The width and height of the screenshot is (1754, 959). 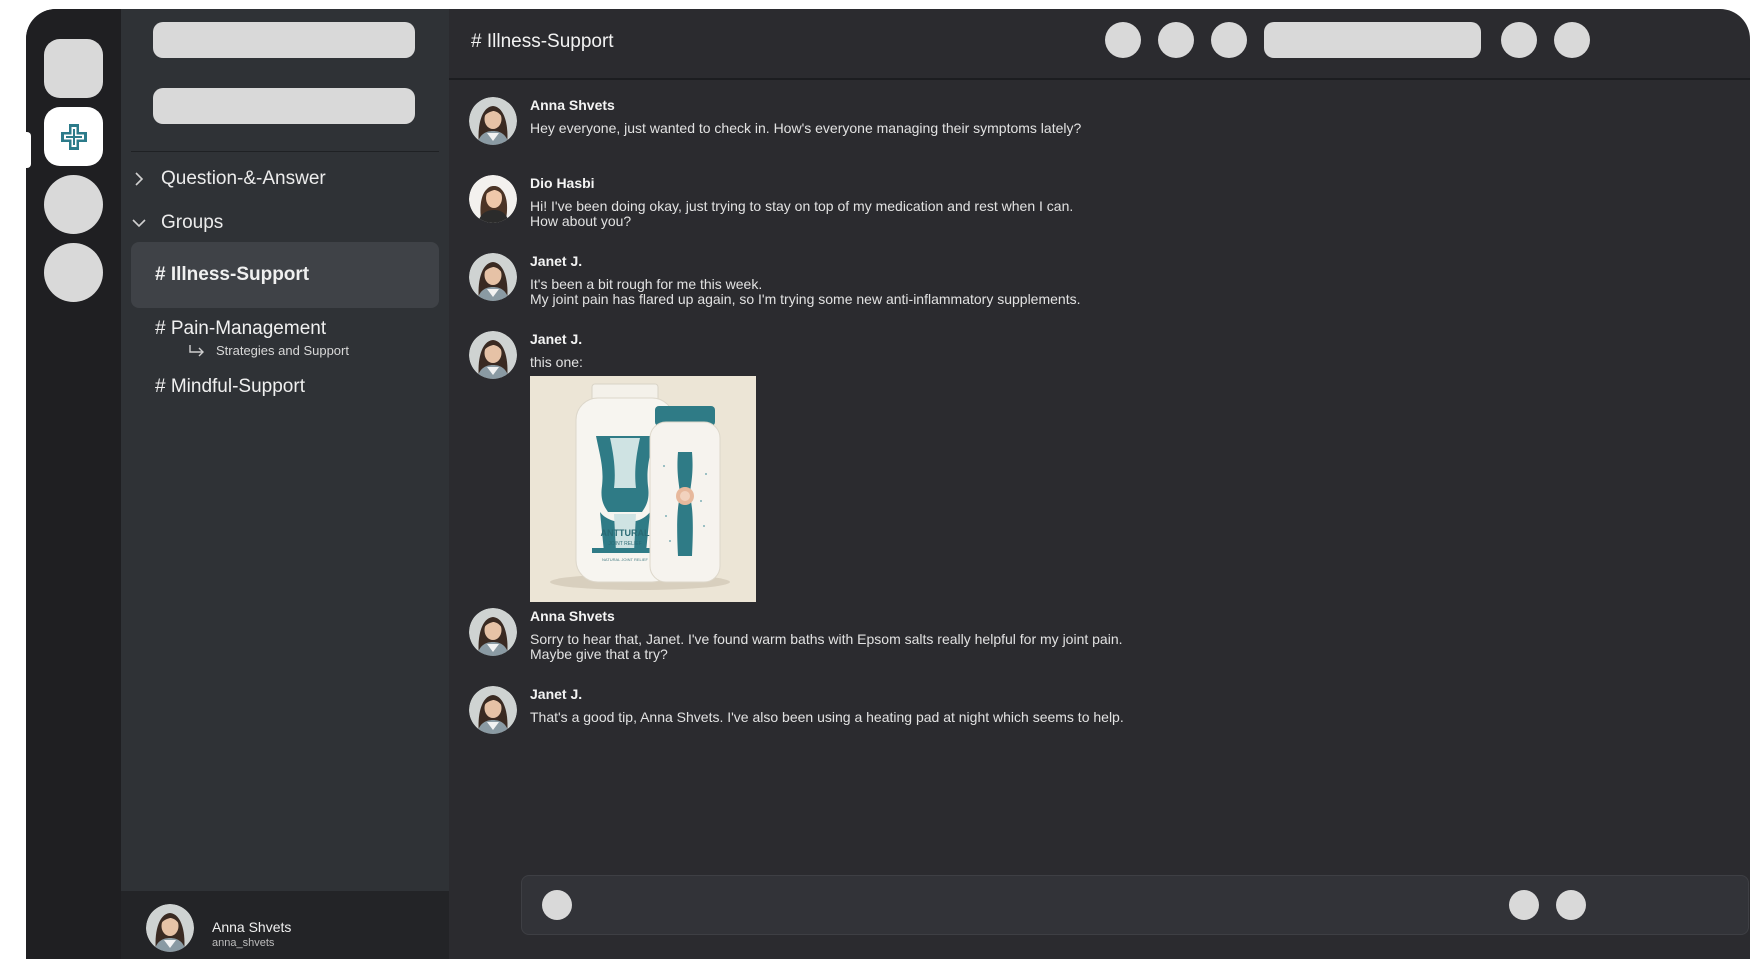 I want to click on health-server-button, so click(x=73, y=136).